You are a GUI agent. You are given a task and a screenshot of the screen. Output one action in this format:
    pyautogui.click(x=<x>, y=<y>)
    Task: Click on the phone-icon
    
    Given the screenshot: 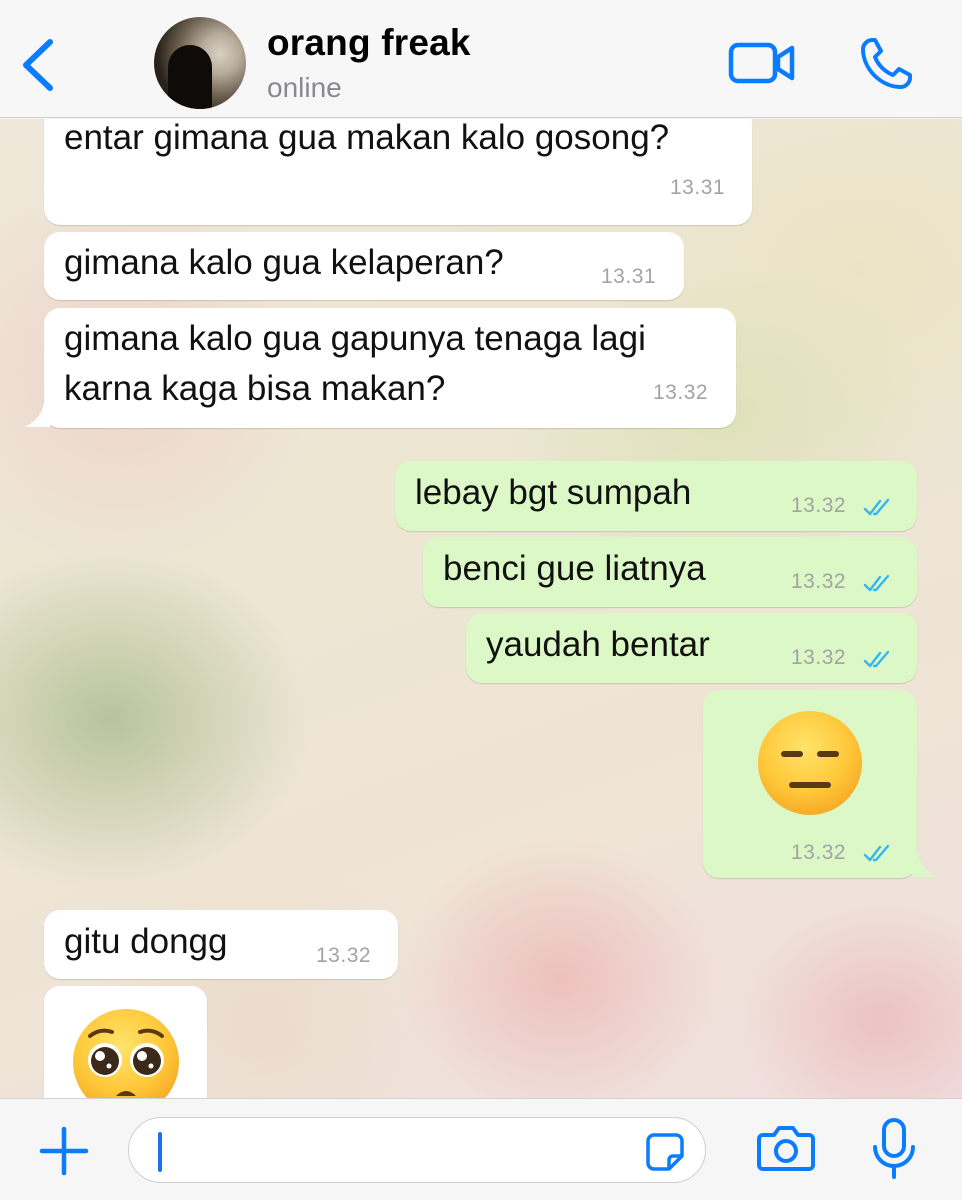 What is the action you would take?
    pyautogui.click(x=886, y=64)
    